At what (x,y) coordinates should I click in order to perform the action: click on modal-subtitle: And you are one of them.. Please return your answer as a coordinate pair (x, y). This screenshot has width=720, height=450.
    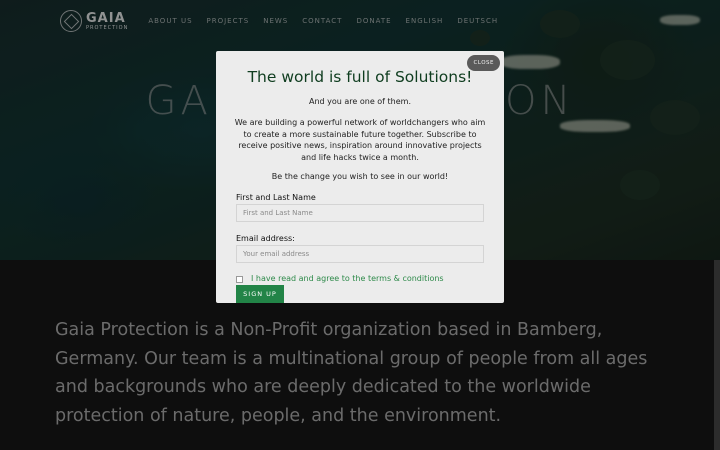
    Looking at the image, I should click on (360, 101).